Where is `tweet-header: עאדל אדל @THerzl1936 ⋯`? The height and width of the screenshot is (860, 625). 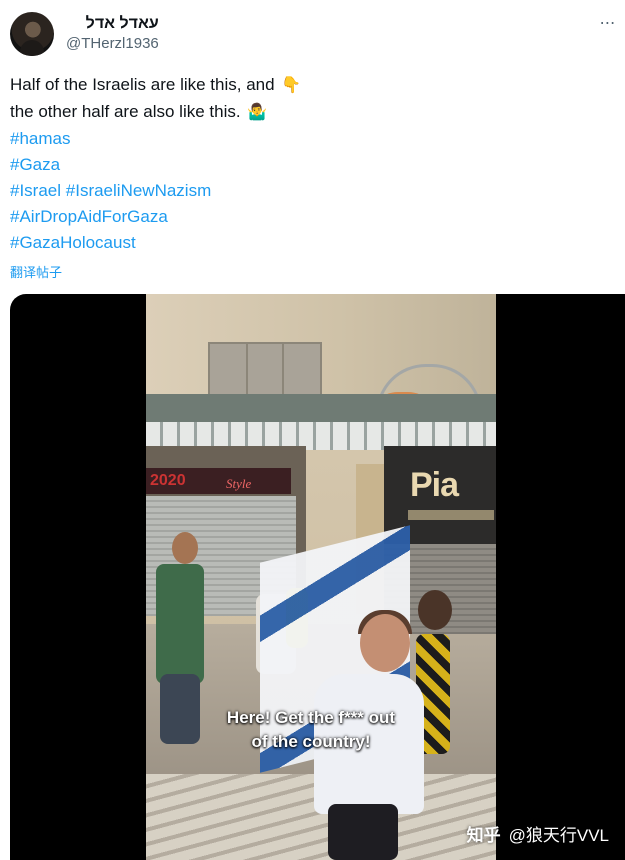 tweet-header: עאדל אדל @THerzl1936 ⋯ is located at coordinates (317, 37).